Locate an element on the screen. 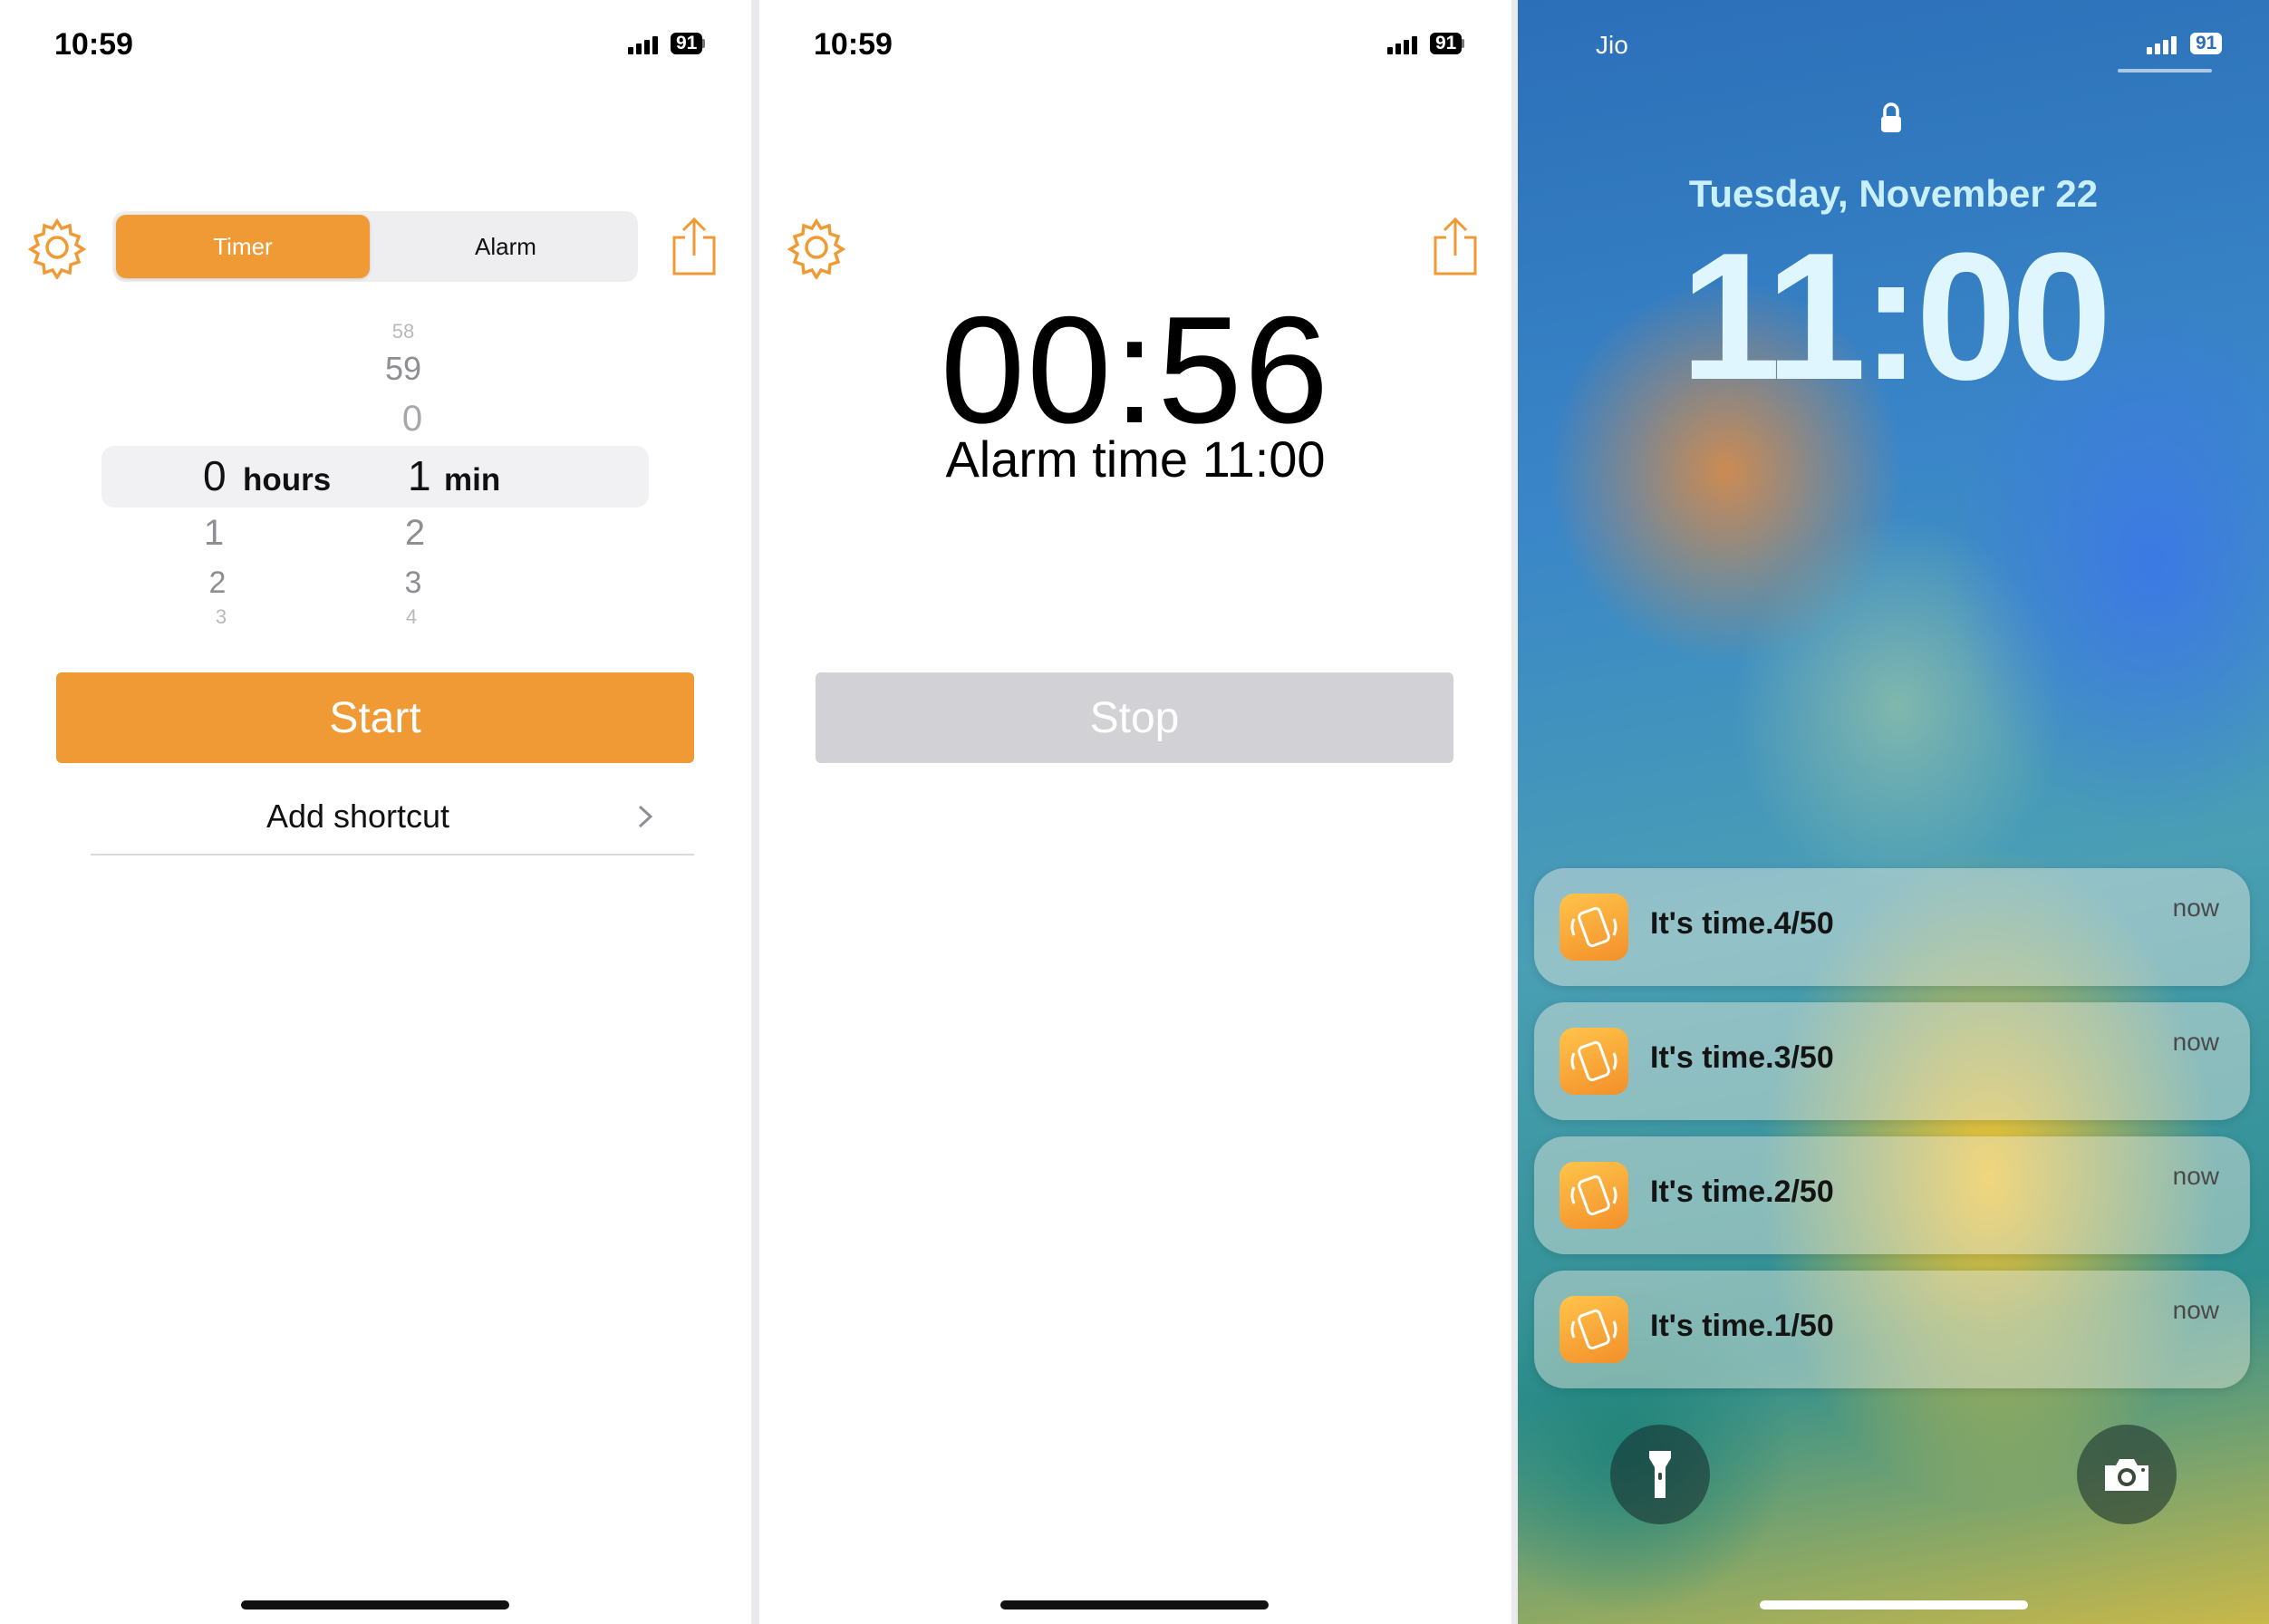  mode-segmented-control: Timer Alarm is located at coordinates (375, 246).